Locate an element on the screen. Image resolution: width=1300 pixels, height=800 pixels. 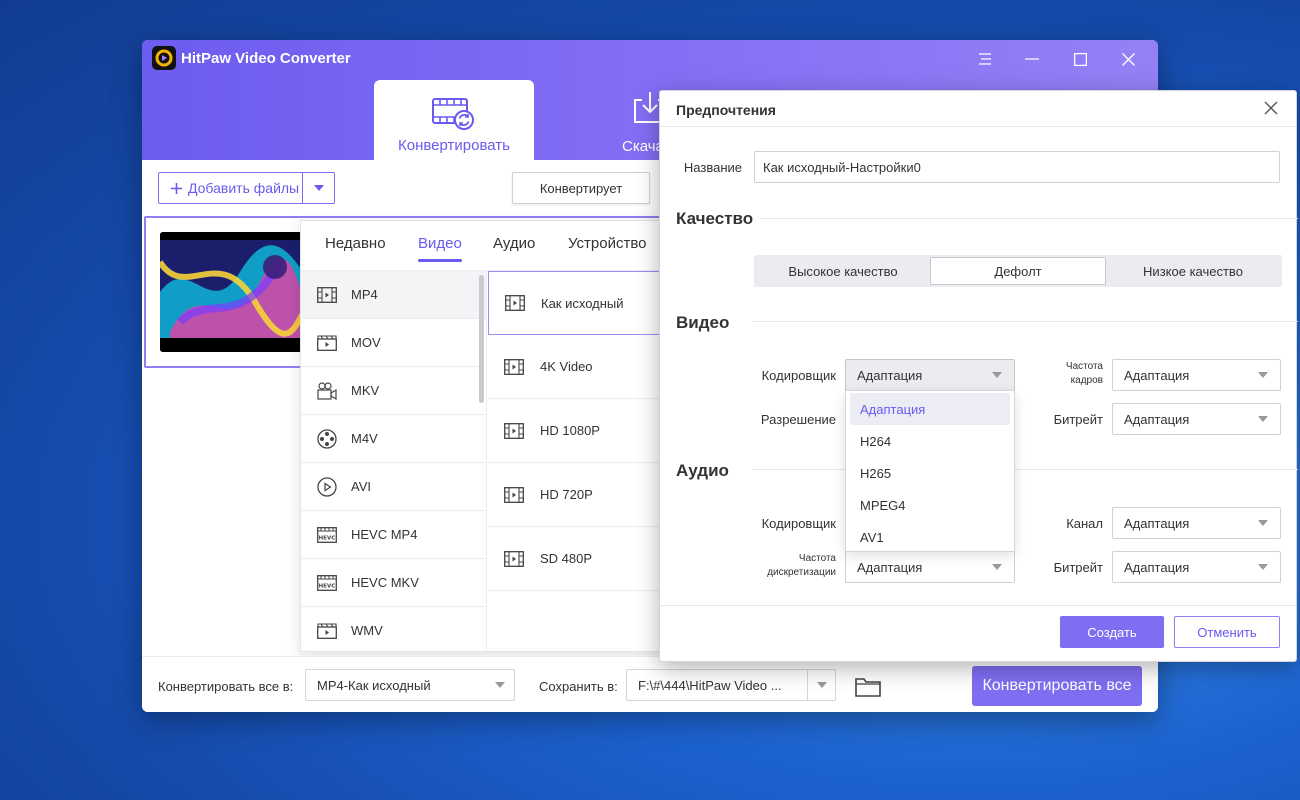
tab-device: Устройство is located at coordinates (607, 243).